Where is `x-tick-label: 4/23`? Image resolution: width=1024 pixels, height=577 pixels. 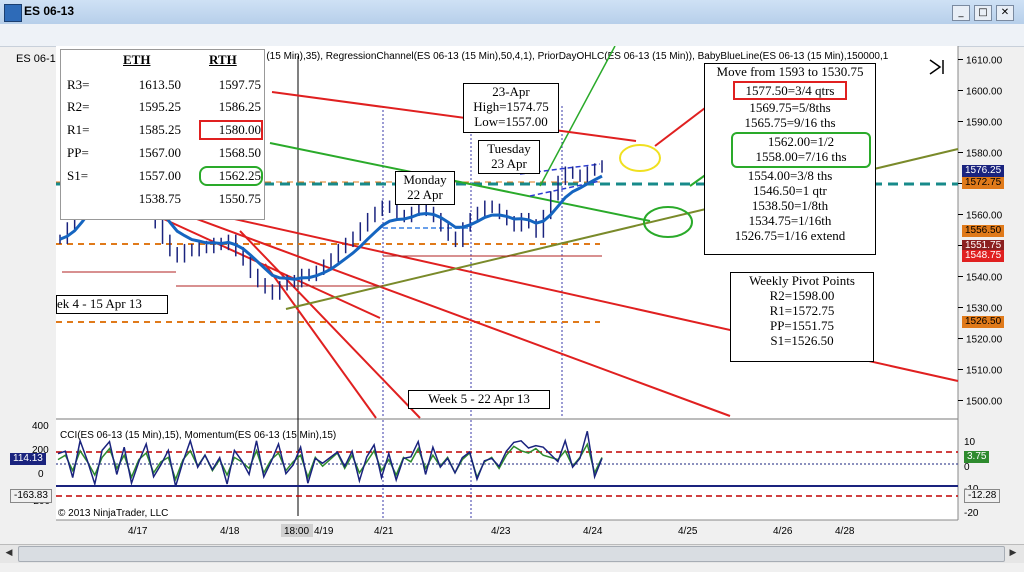
x-tick-label: 4/23 is located at coordinates (501, 531).